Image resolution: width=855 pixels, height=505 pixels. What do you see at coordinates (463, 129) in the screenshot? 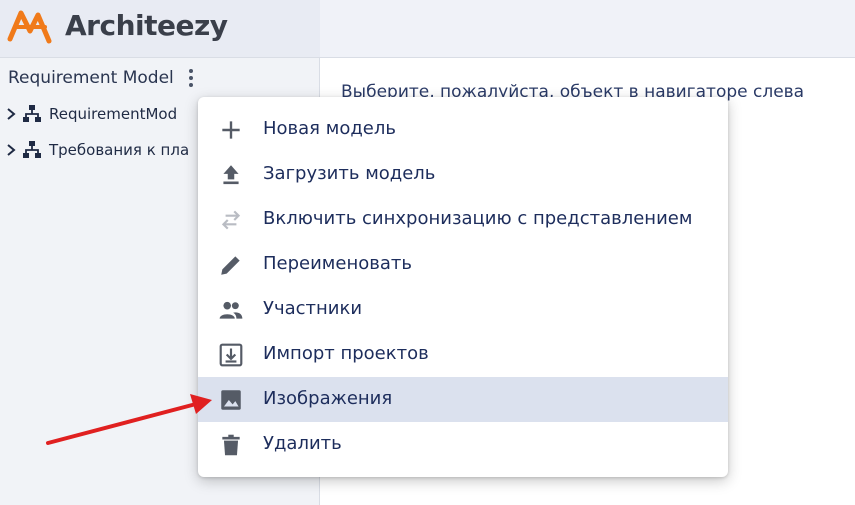
I see `menu-item-new-model: Новая модель` at bounding box center [463, 129].